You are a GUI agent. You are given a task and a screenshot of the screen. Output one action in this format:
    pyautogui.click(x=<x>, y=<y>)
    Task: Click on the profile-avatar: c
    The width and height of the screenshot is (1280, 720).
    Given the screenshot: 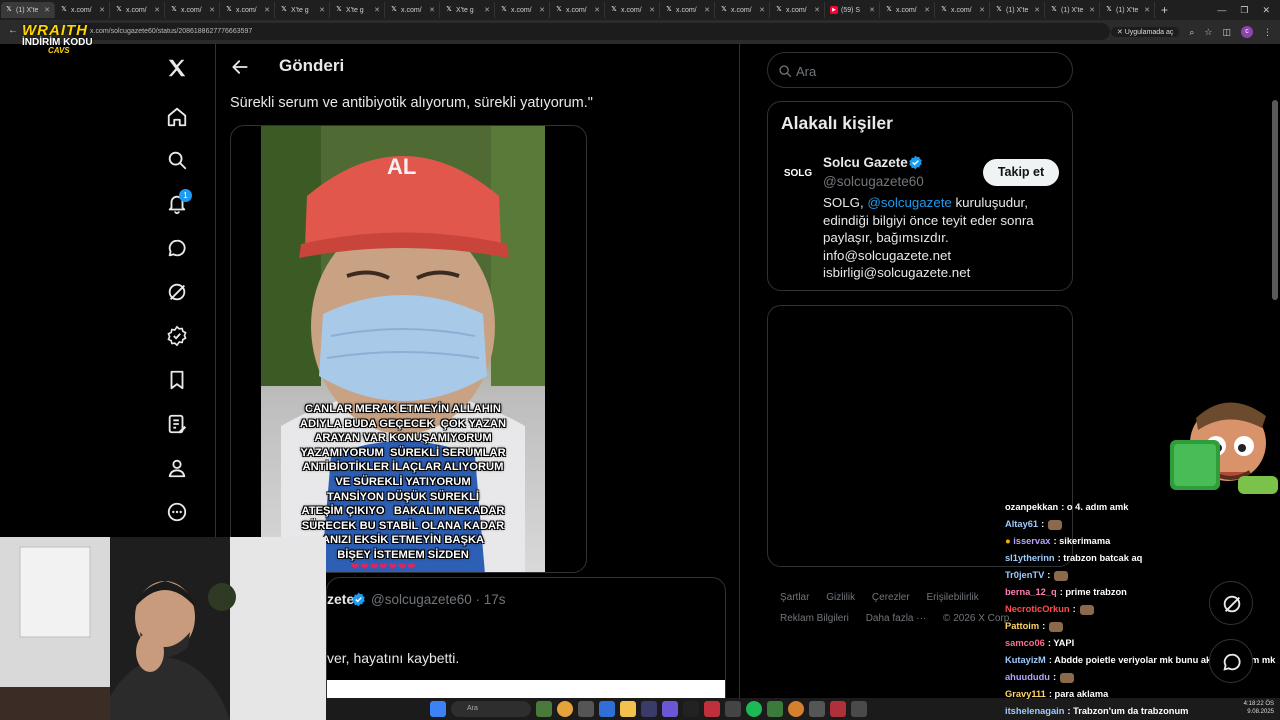 What is the action you would take?
    pyautogui.click(x=1247, y=32)
    